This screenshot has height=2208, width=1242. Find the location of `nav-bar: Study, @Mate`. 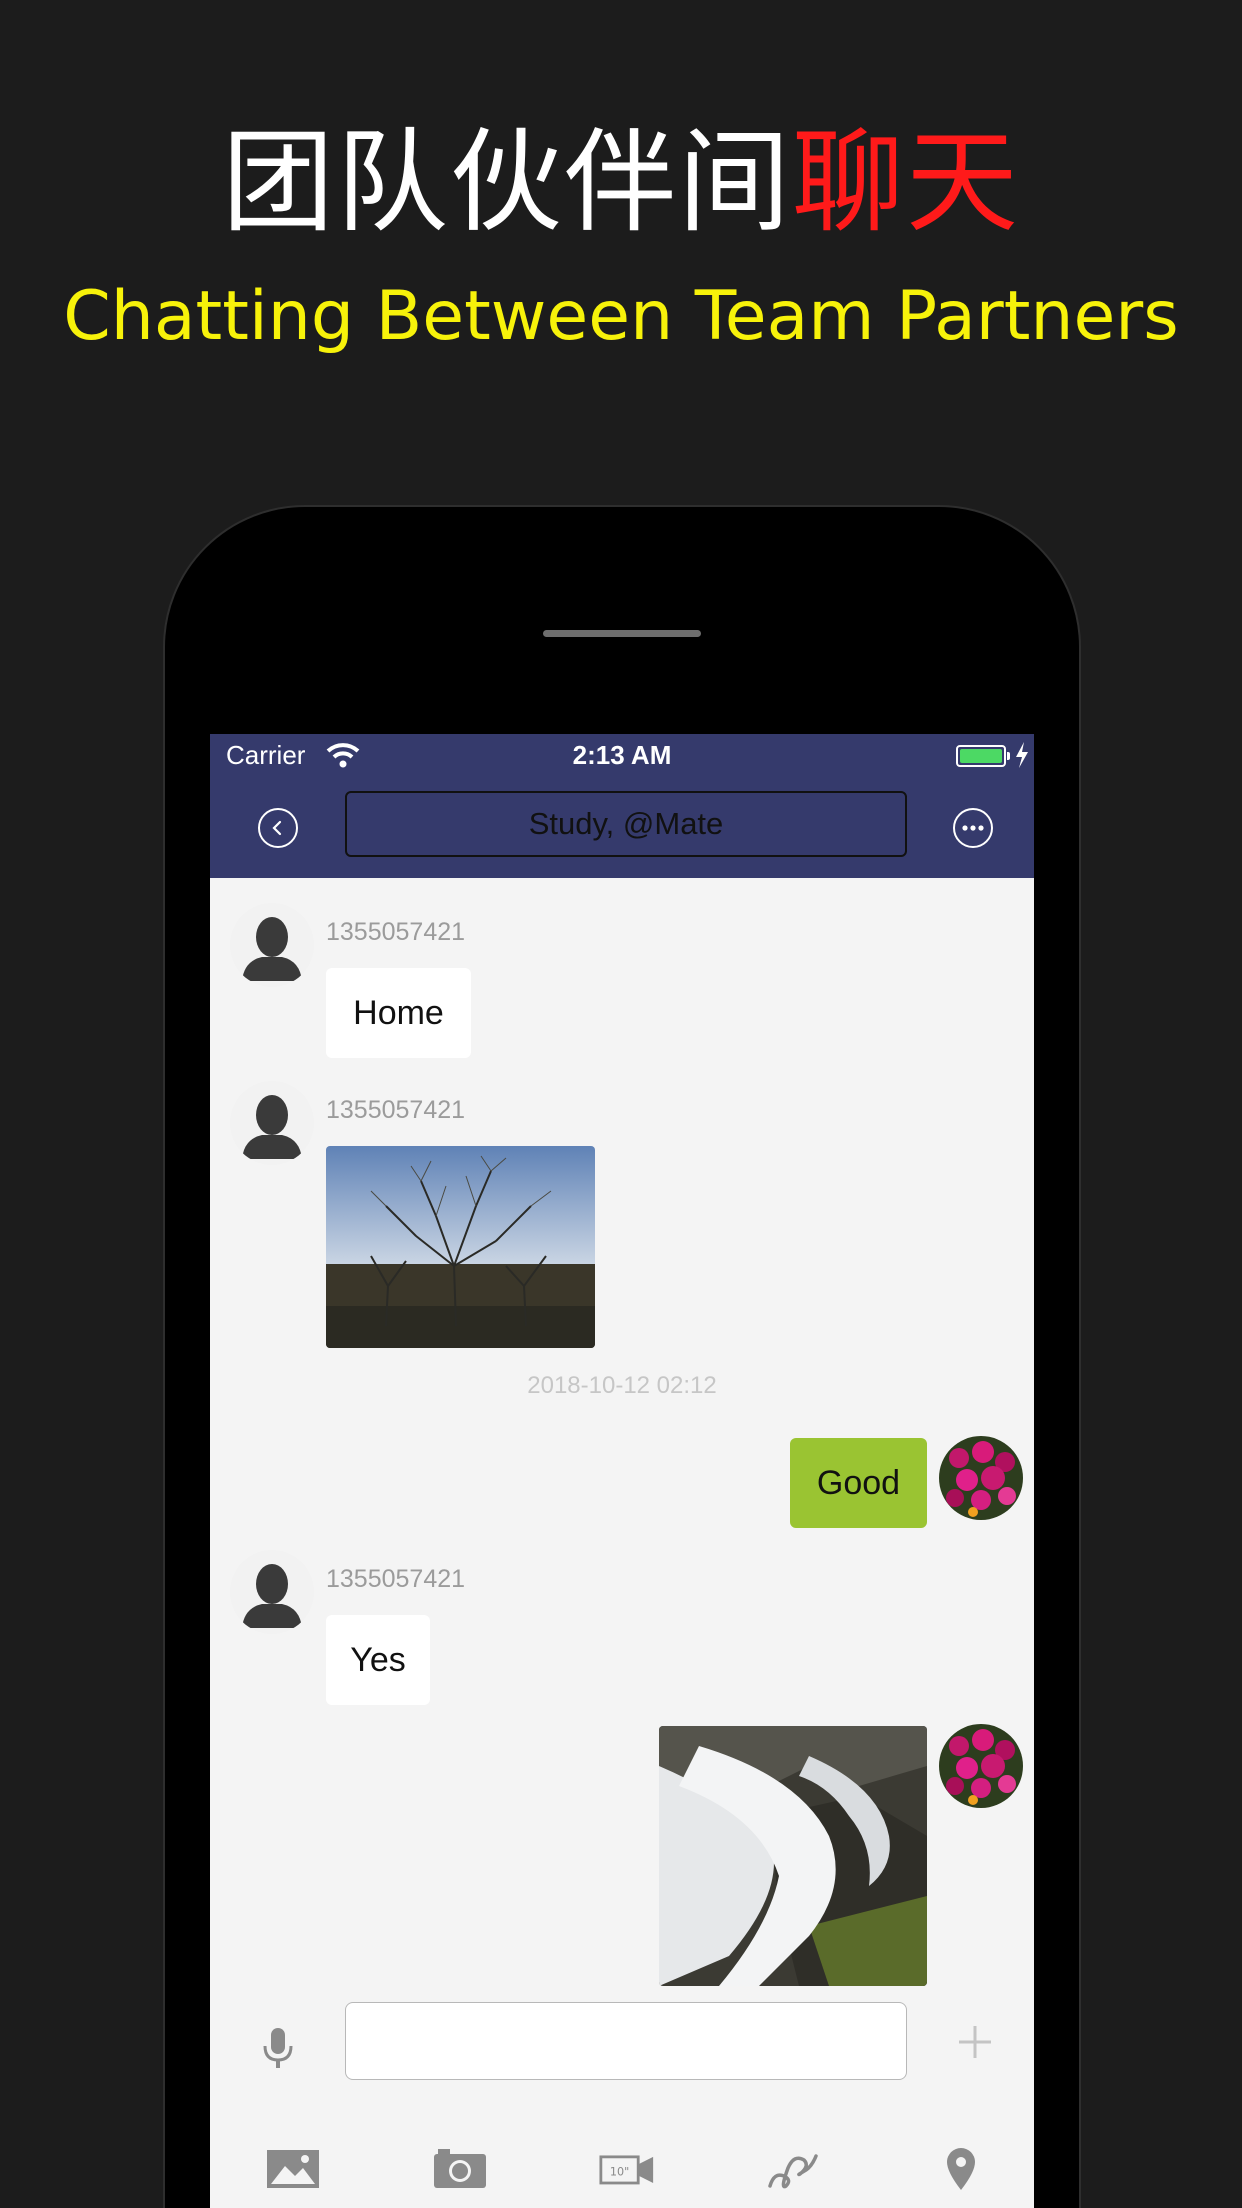

nav-bar: Study, @Mate is located at coordinates (622, 828).